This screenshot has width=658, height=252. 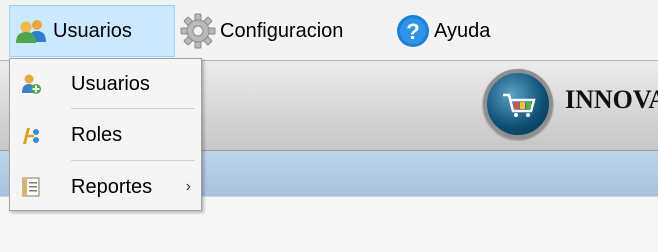 I want to click on menu-usuarios: Usuarios, so click(x=92, y=31).